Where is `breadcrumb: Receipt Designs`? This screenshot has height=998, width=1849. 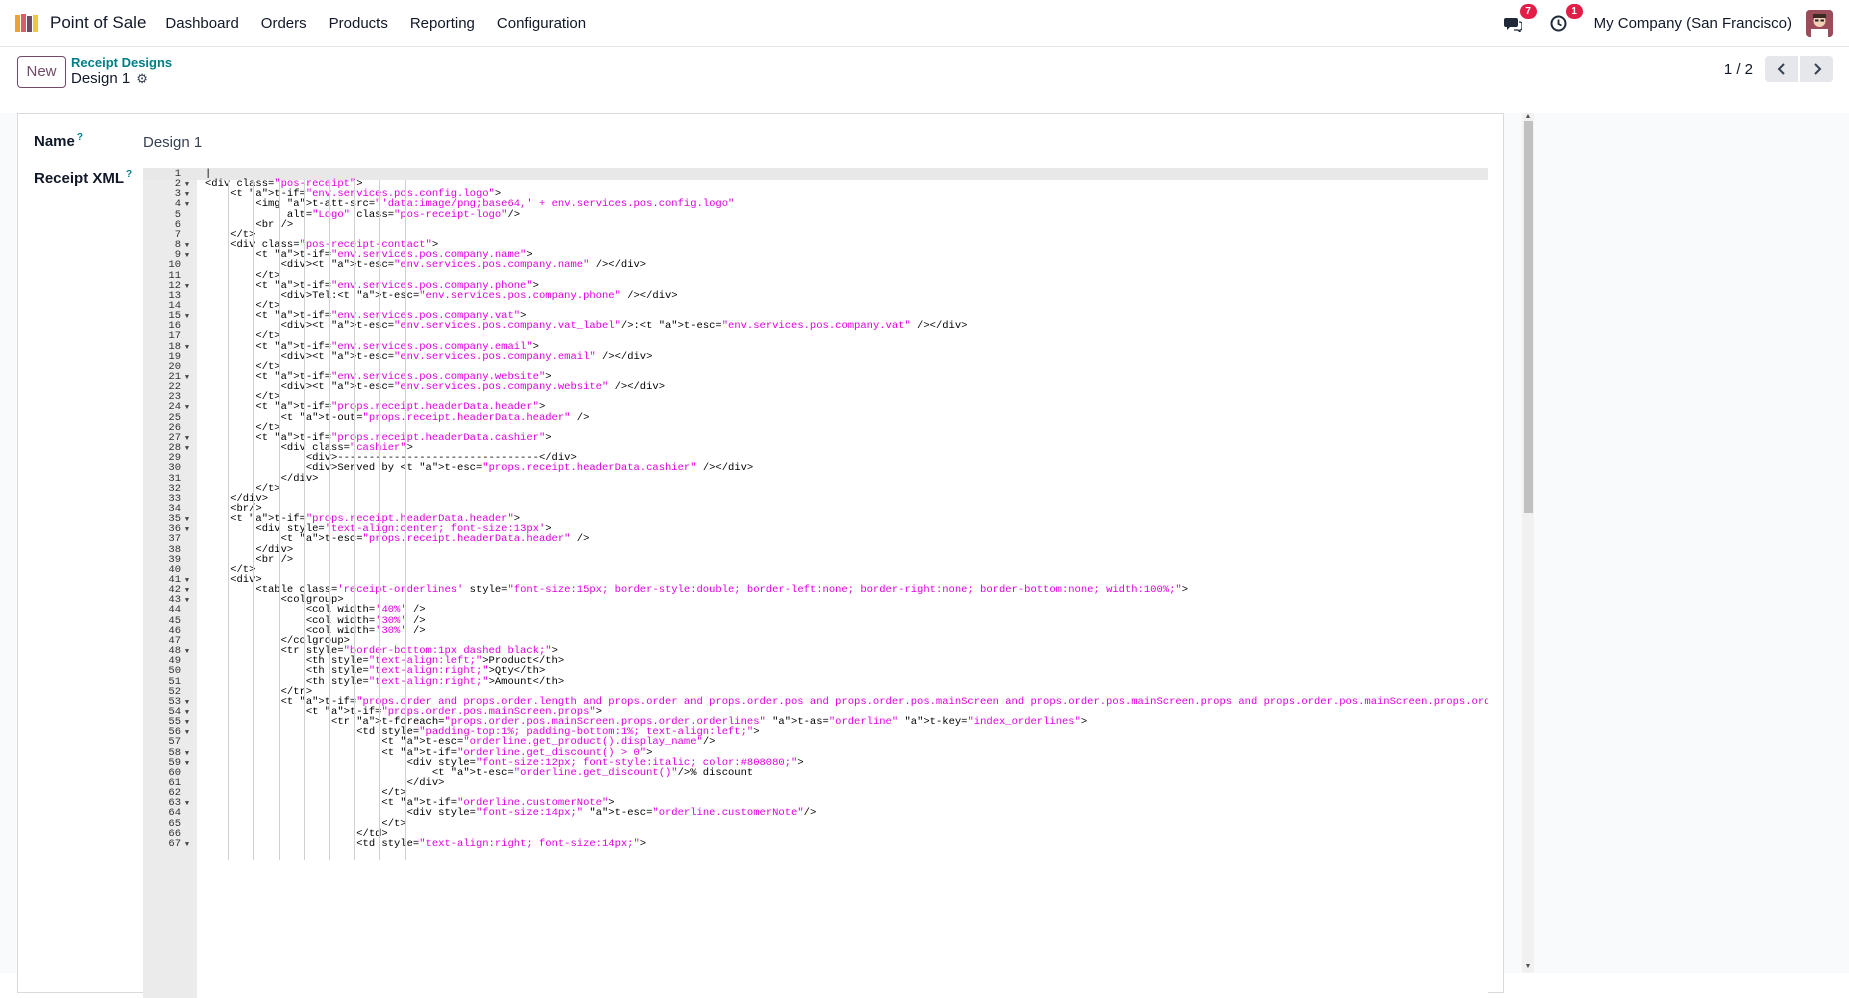 breadcrumb: Receipt Designs is located at coordinates (121, 62).